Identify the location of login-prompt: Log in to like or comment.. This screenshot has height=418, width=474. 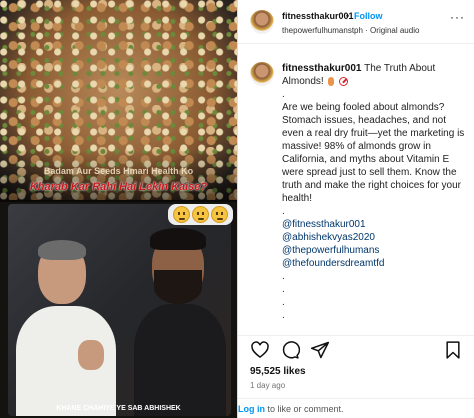
(356, 408).